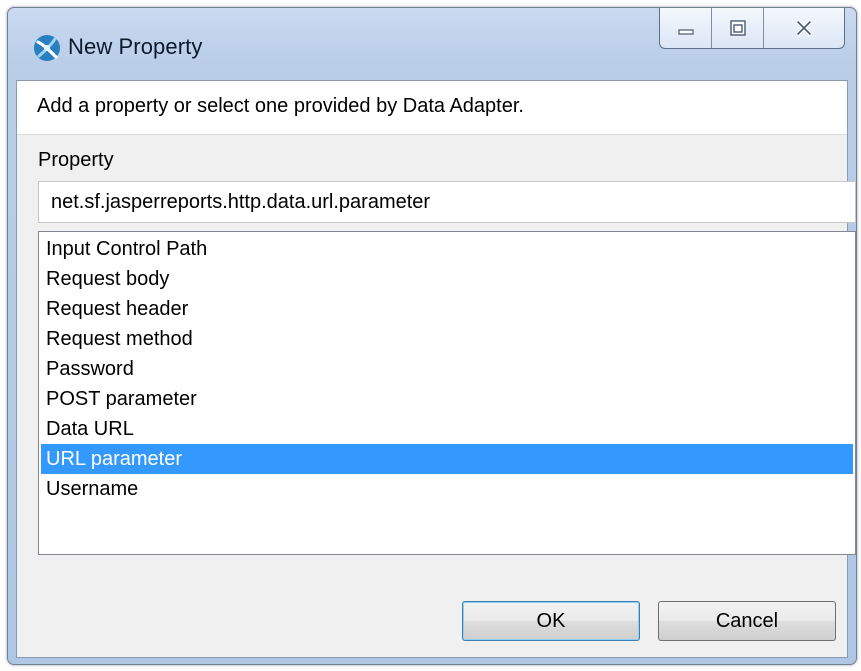 The width and height of the screenshot is (861, 671). I want to click on list-item-password: Password, so click(447, 369).